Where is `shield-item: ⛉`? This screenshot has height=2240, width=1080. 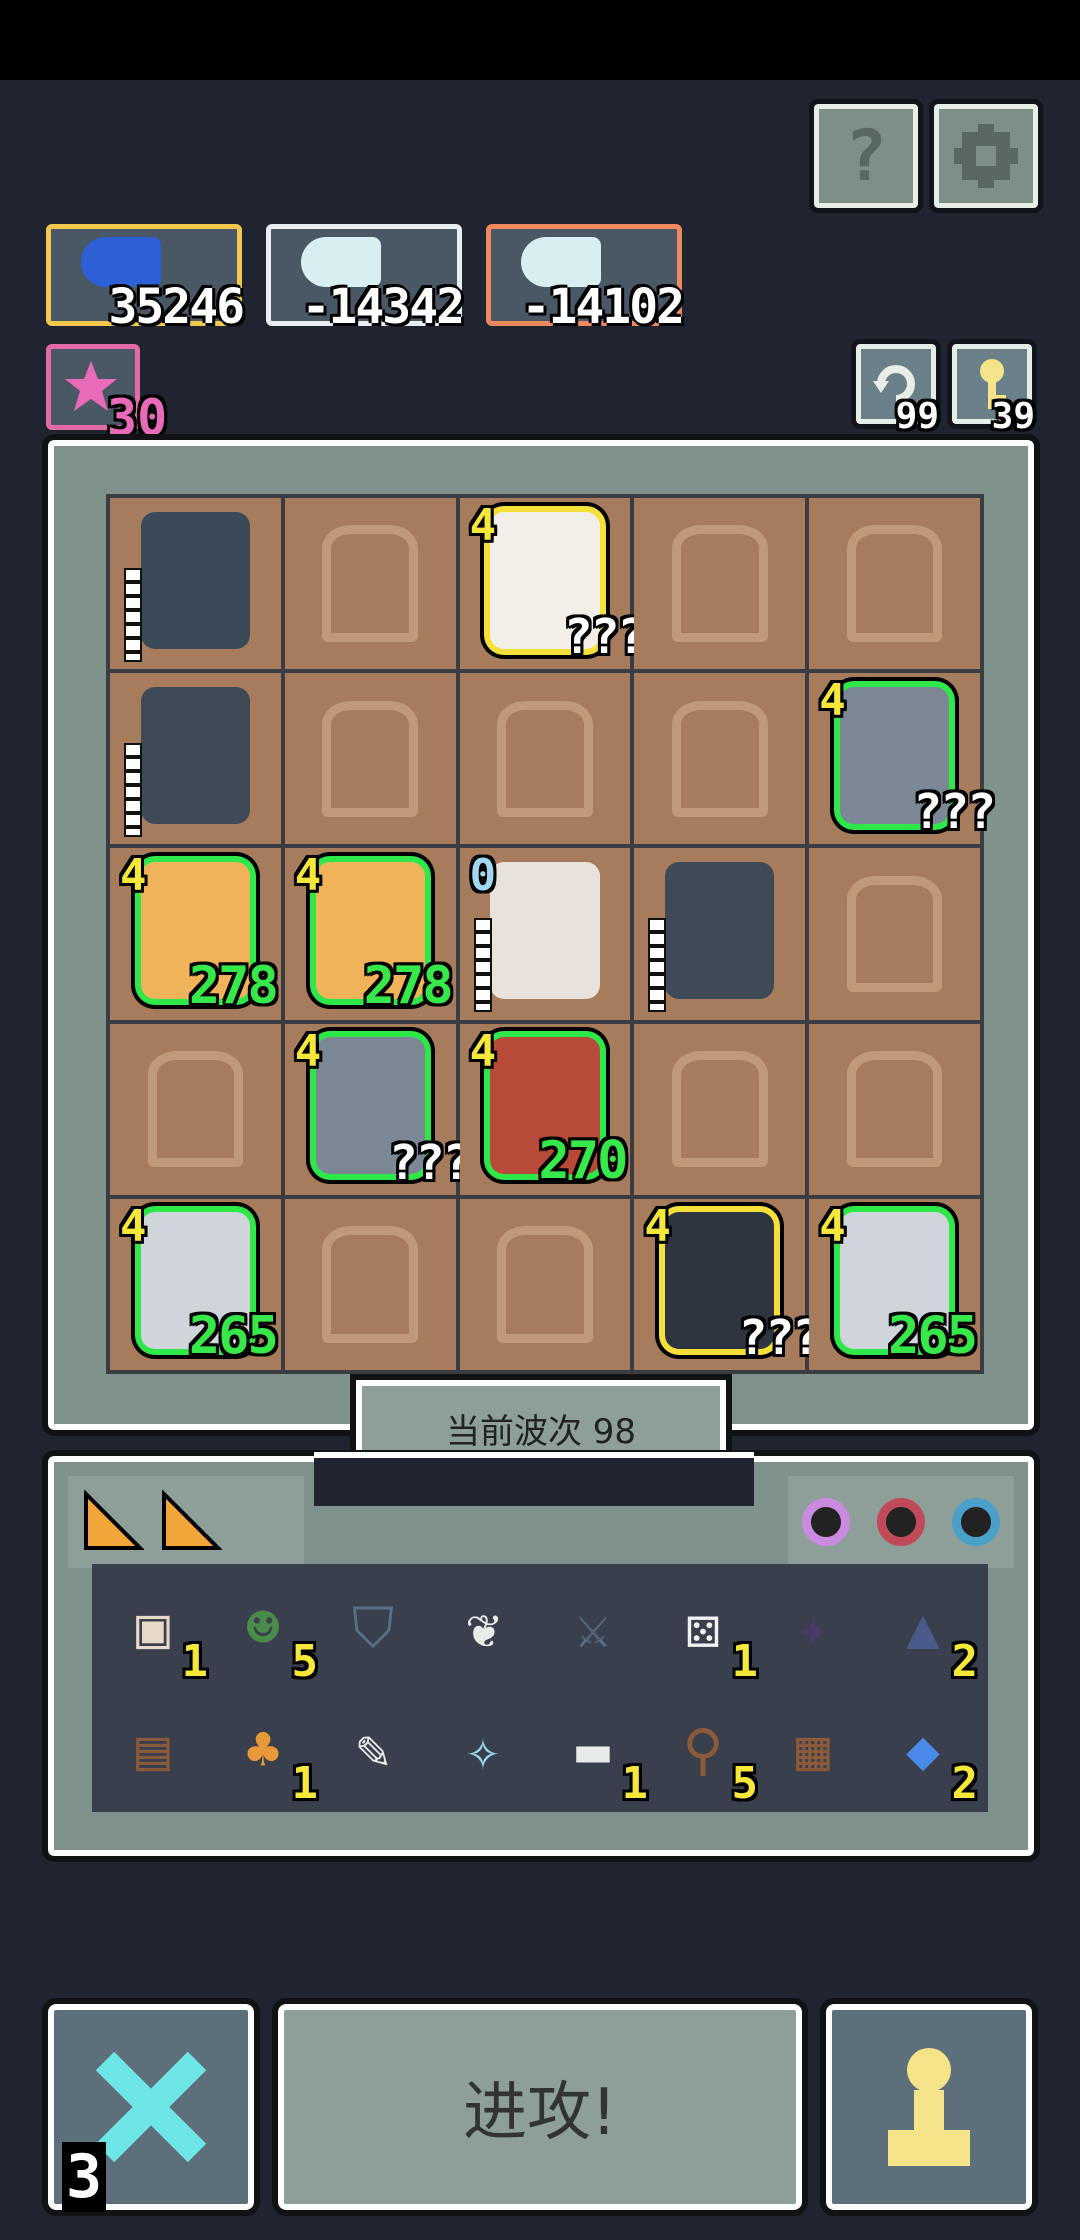
shield-item: ⛉ is located at coordinates (373, 1629).